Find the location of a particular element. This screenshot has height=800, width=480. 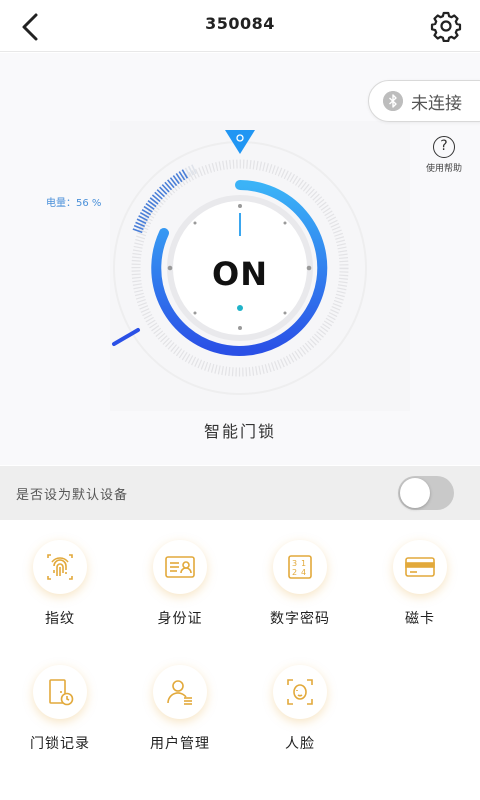

menu-item-face: 人脸 is located at coordinates (300, 709).